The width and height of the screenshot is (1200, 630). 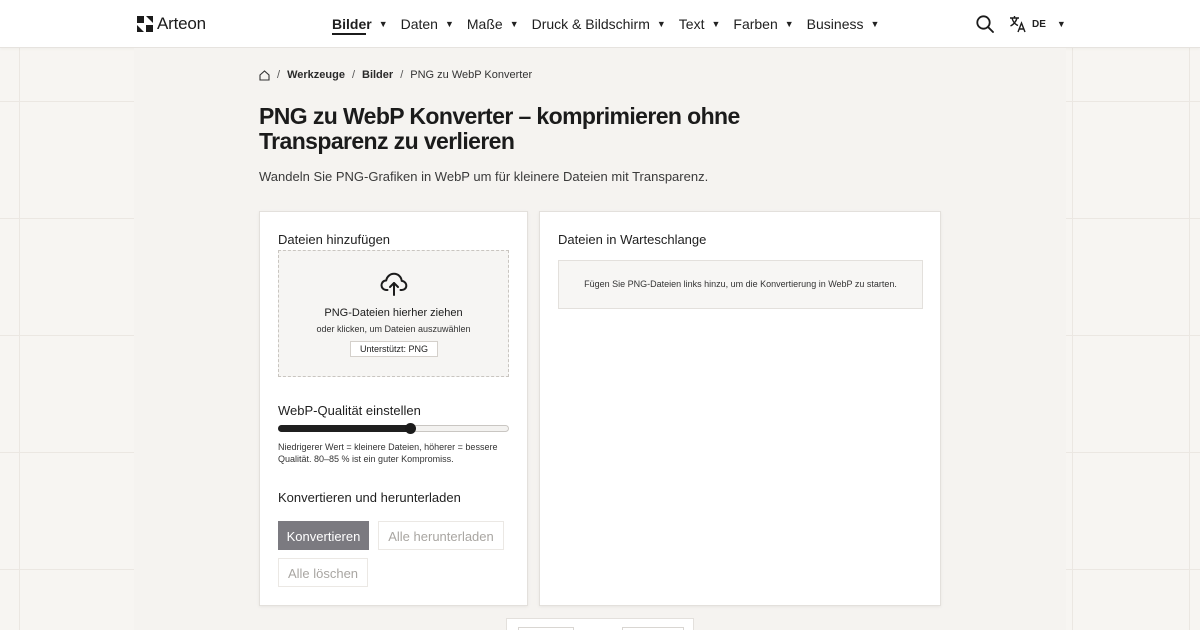 I want to click on logo-text: Arteon, so click(x=181, y=23).